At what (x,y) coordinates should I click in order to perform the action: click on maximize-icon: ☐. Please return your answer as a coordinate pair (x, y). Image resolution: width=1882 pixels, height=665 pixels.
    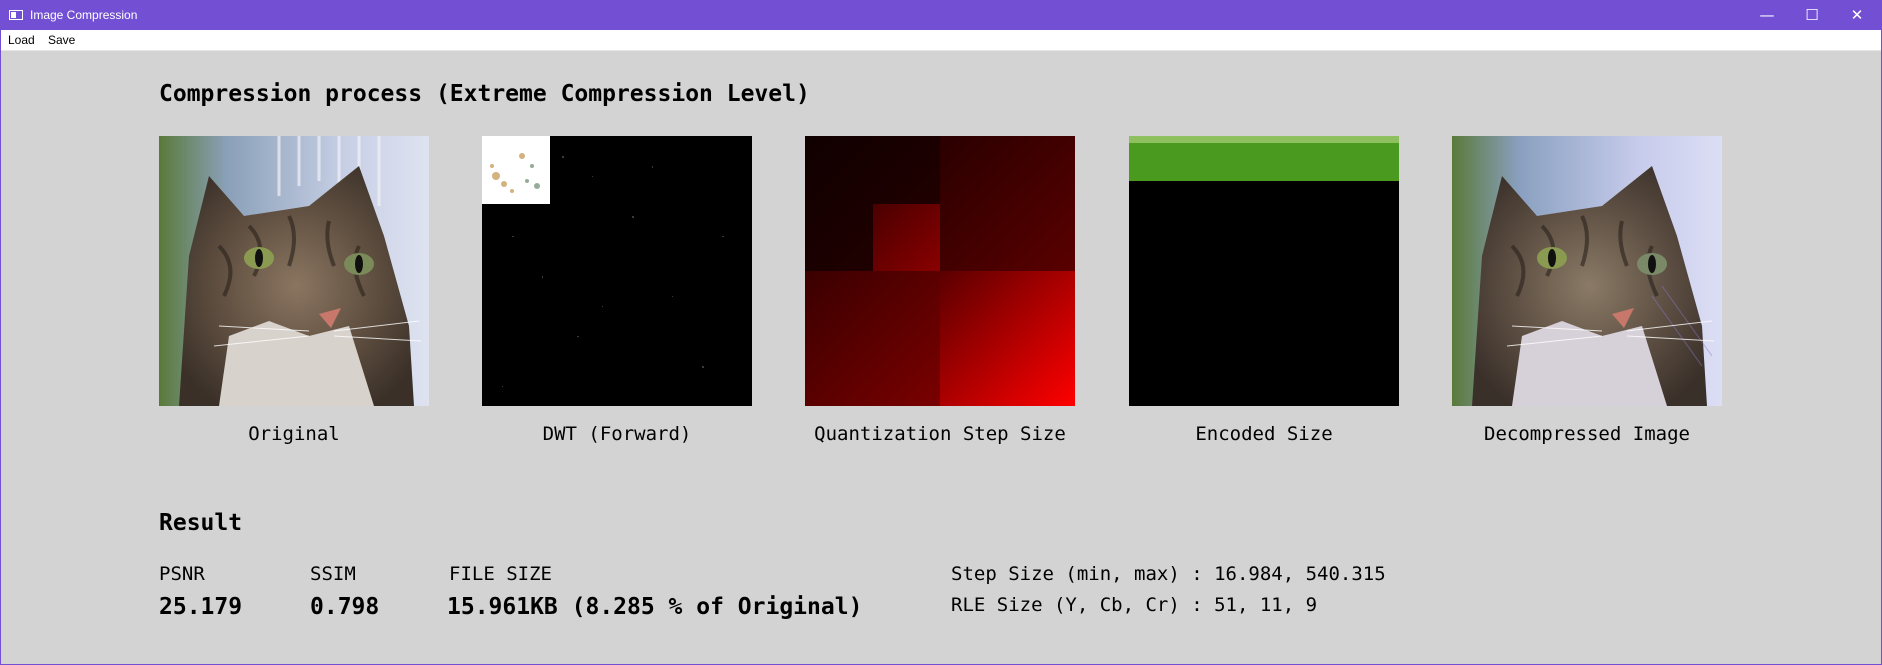
    Looking at the image, I should click on (1812, 15).